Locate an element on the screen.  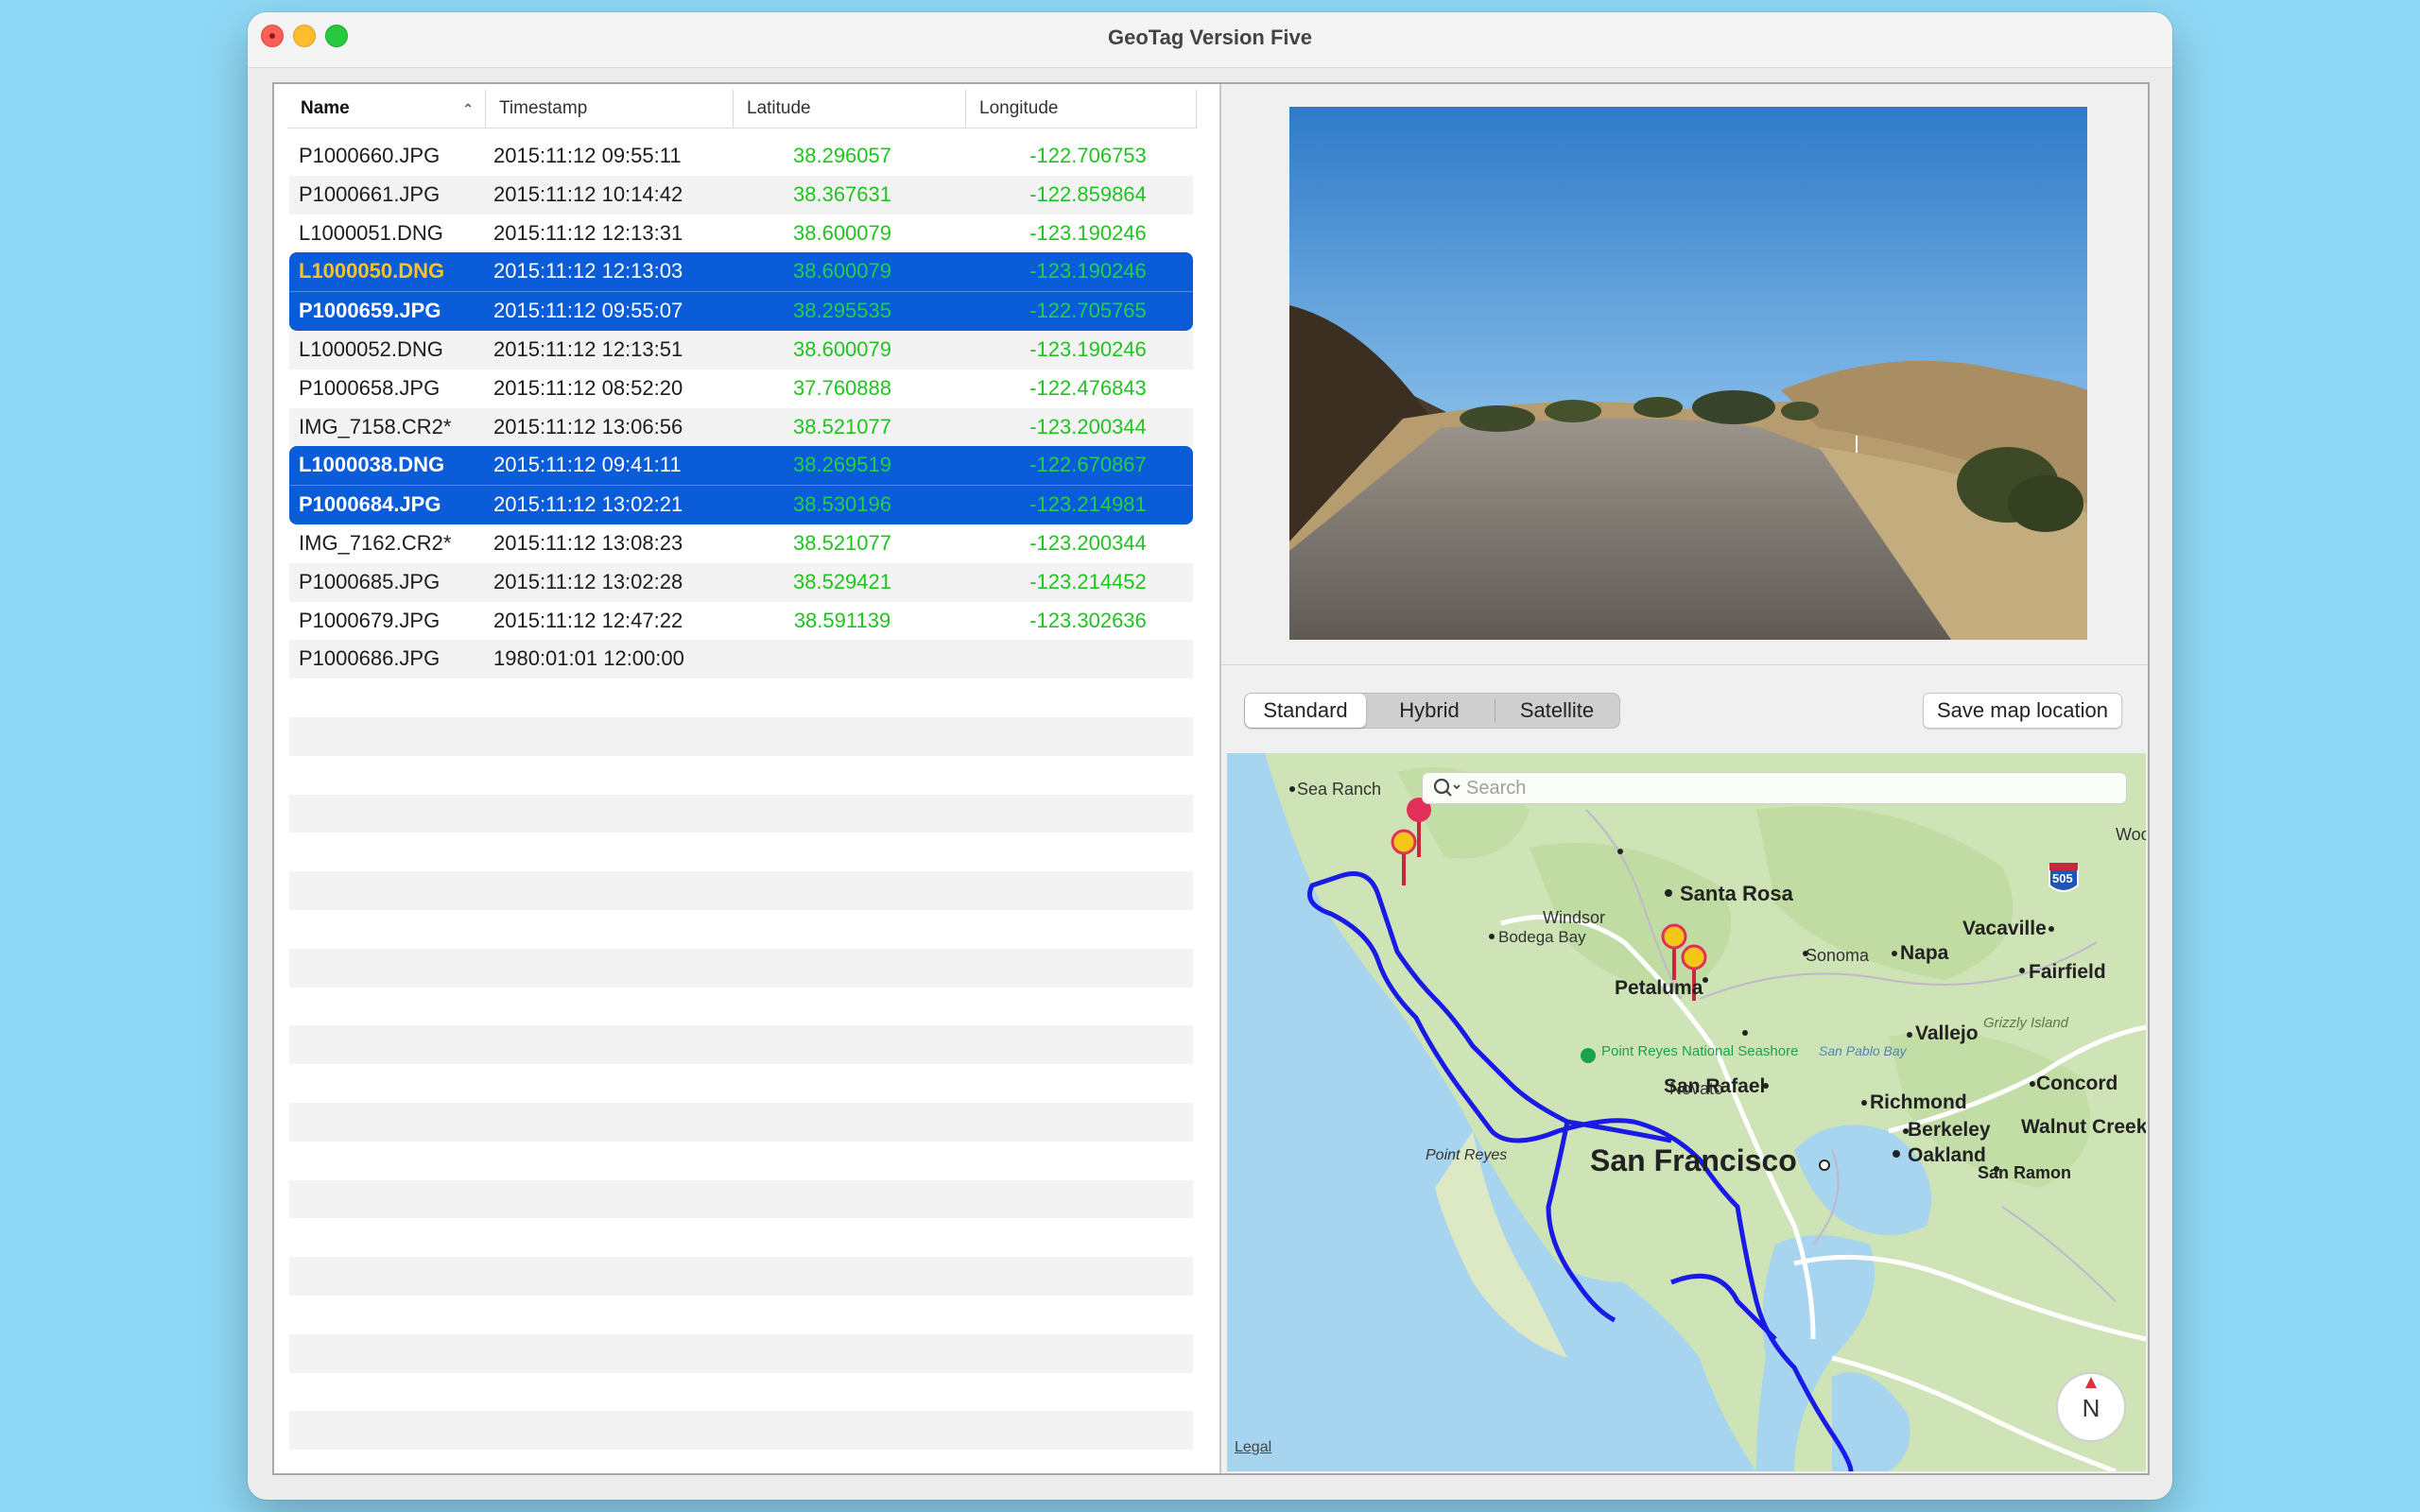
table-header: Name ⌃ Timestamp Latitude Longitude is located at coordinates (742, 109).